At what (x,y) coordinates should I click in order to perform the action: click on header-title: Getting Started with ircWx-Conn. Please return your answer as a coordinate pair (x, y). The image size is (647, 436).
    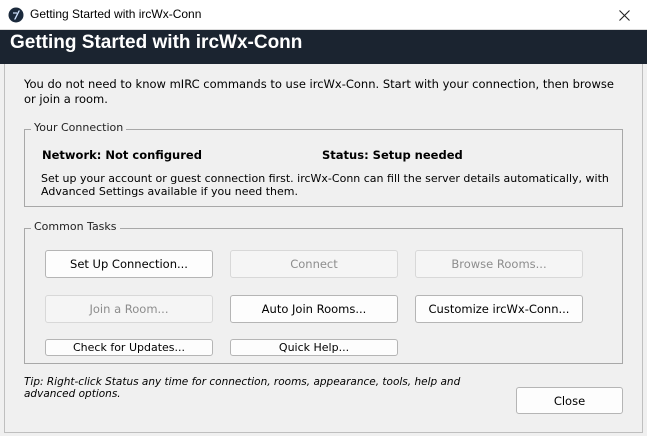
    Looking at the image, I should click on (156, 42).